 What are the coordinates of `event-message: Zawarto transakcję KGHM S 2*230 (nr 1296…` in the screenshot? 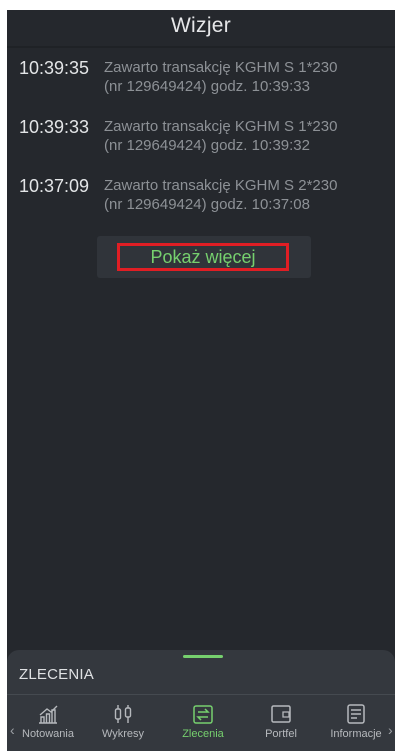 It's located at (246, 195).